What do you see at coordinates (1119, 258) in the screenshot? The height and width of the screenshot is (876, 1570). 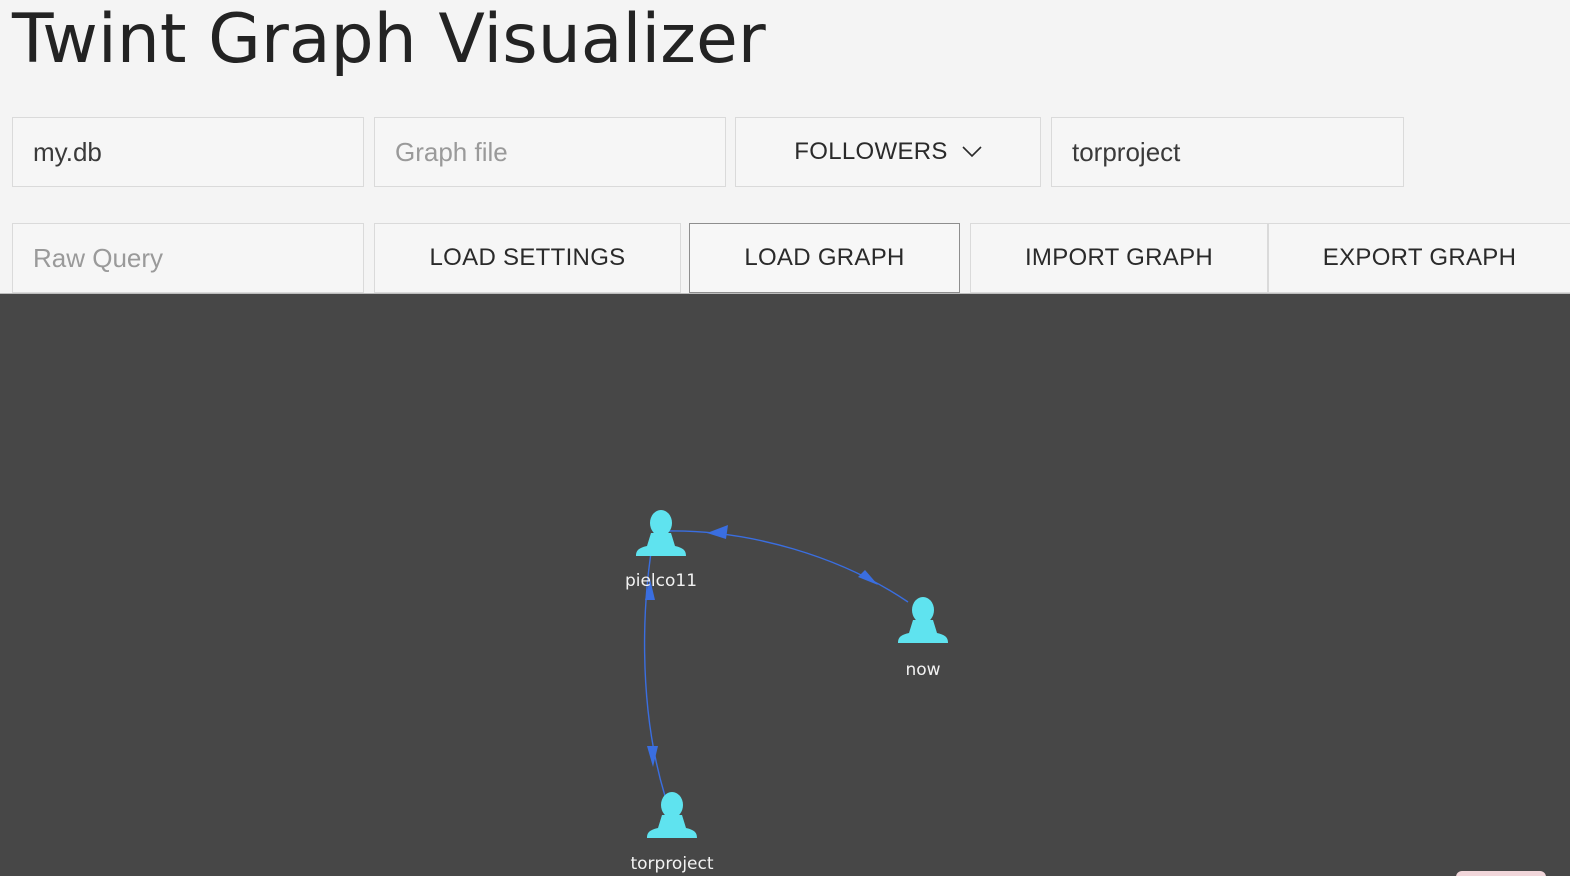 I see `import-graph-button: IMPORT GRAPH` at bounding box center [1119, 258].